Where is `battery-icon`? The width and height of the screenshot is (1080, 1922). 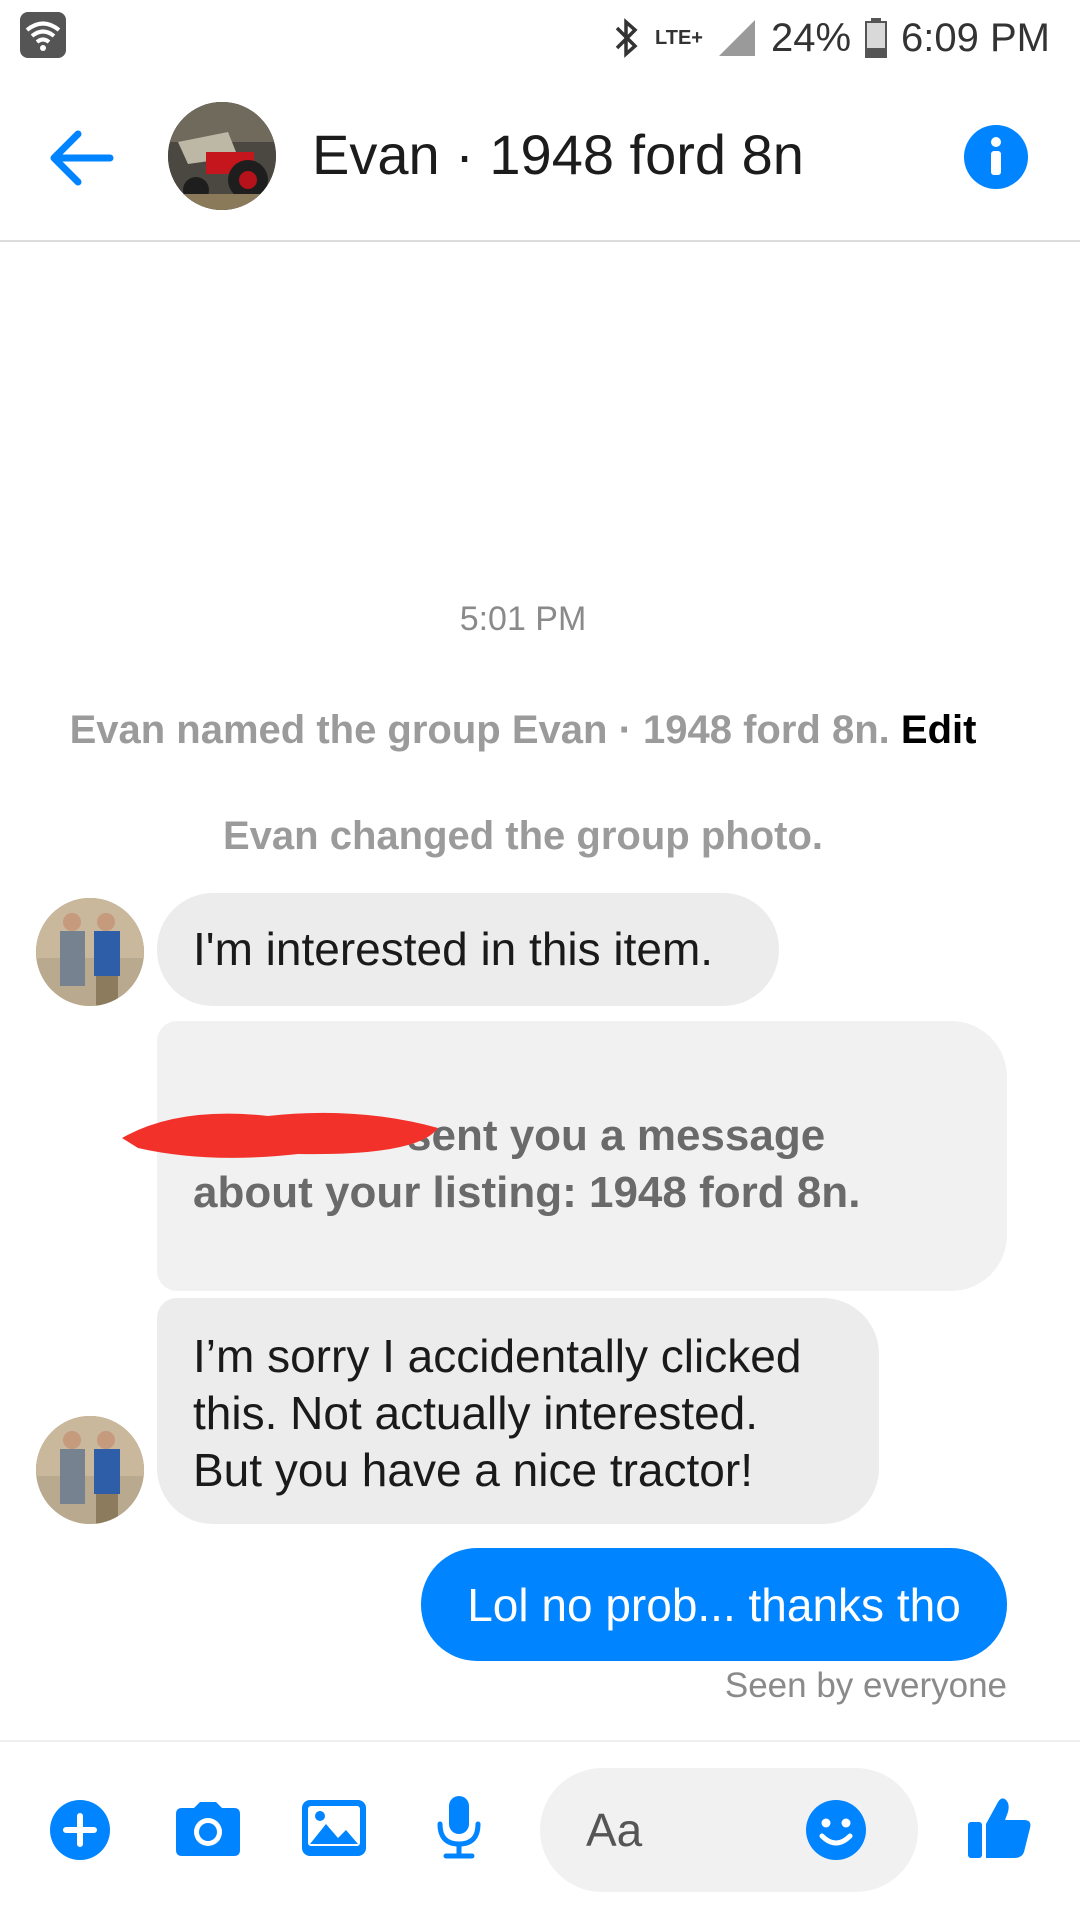 battery-icon is located at coordinates (876, 38).